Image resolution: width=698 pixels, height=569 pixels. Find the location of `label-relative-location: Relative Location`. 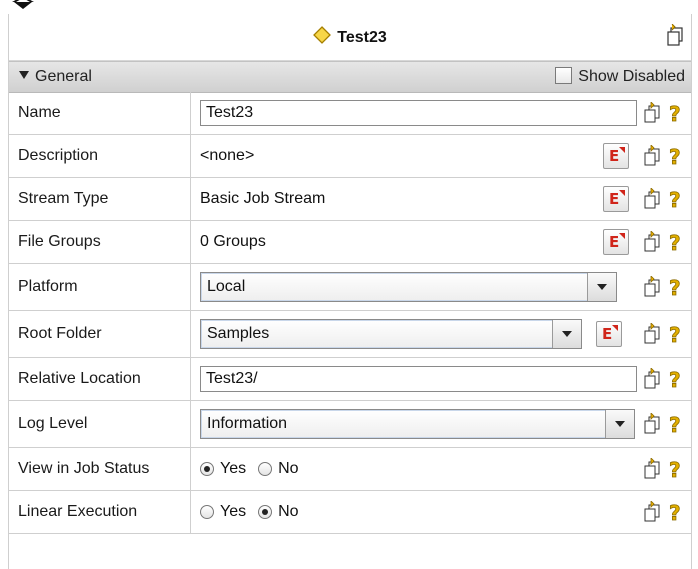

label-relative-location: Relative Location is located at coordinates (100, 379).